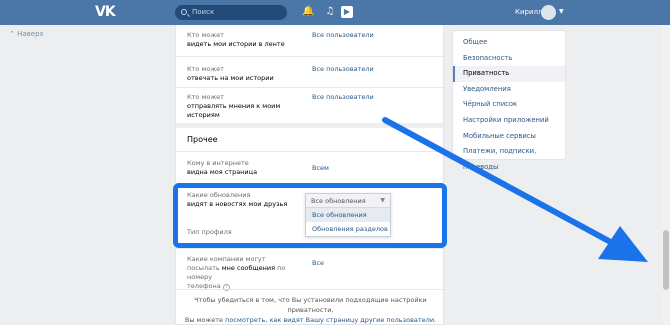  What do you see at coordinates (501, 183) in the screenshot?
I see `arrow-shaft` at bounding box center [501, 183].